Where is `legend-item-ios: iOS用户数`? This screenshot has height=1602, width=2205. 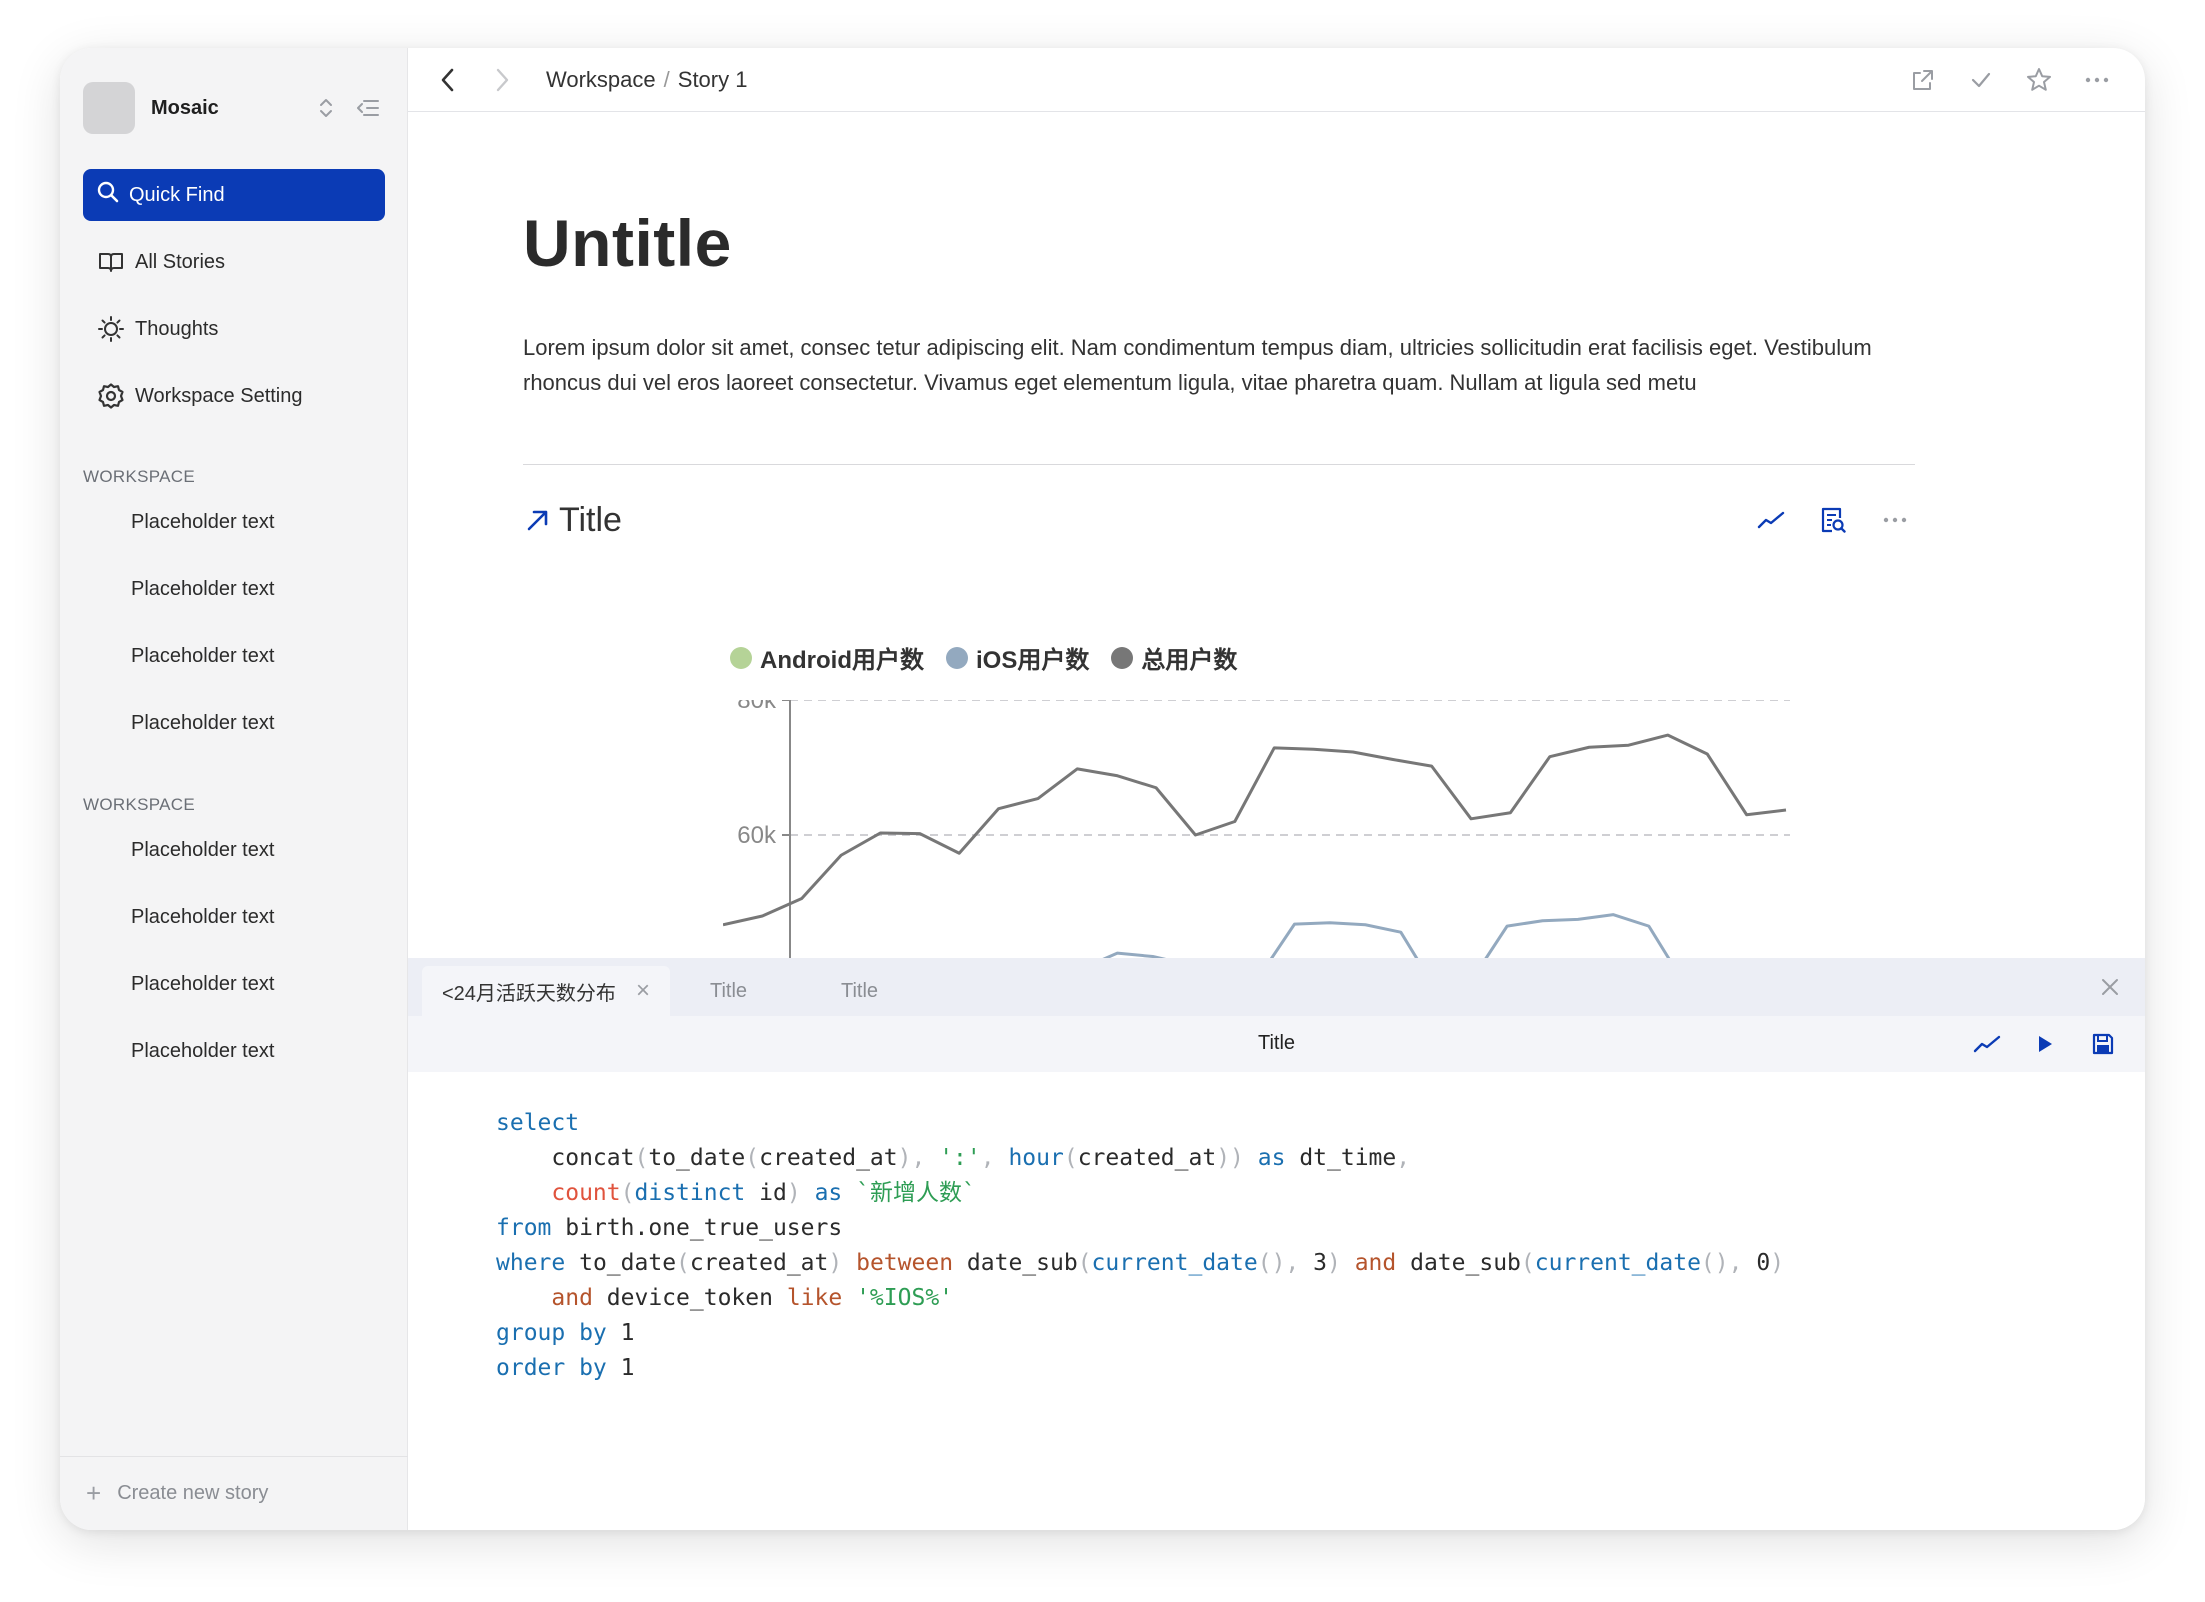
legend-item-ios: iOS用户数 is located at coordinates (1017, 657).